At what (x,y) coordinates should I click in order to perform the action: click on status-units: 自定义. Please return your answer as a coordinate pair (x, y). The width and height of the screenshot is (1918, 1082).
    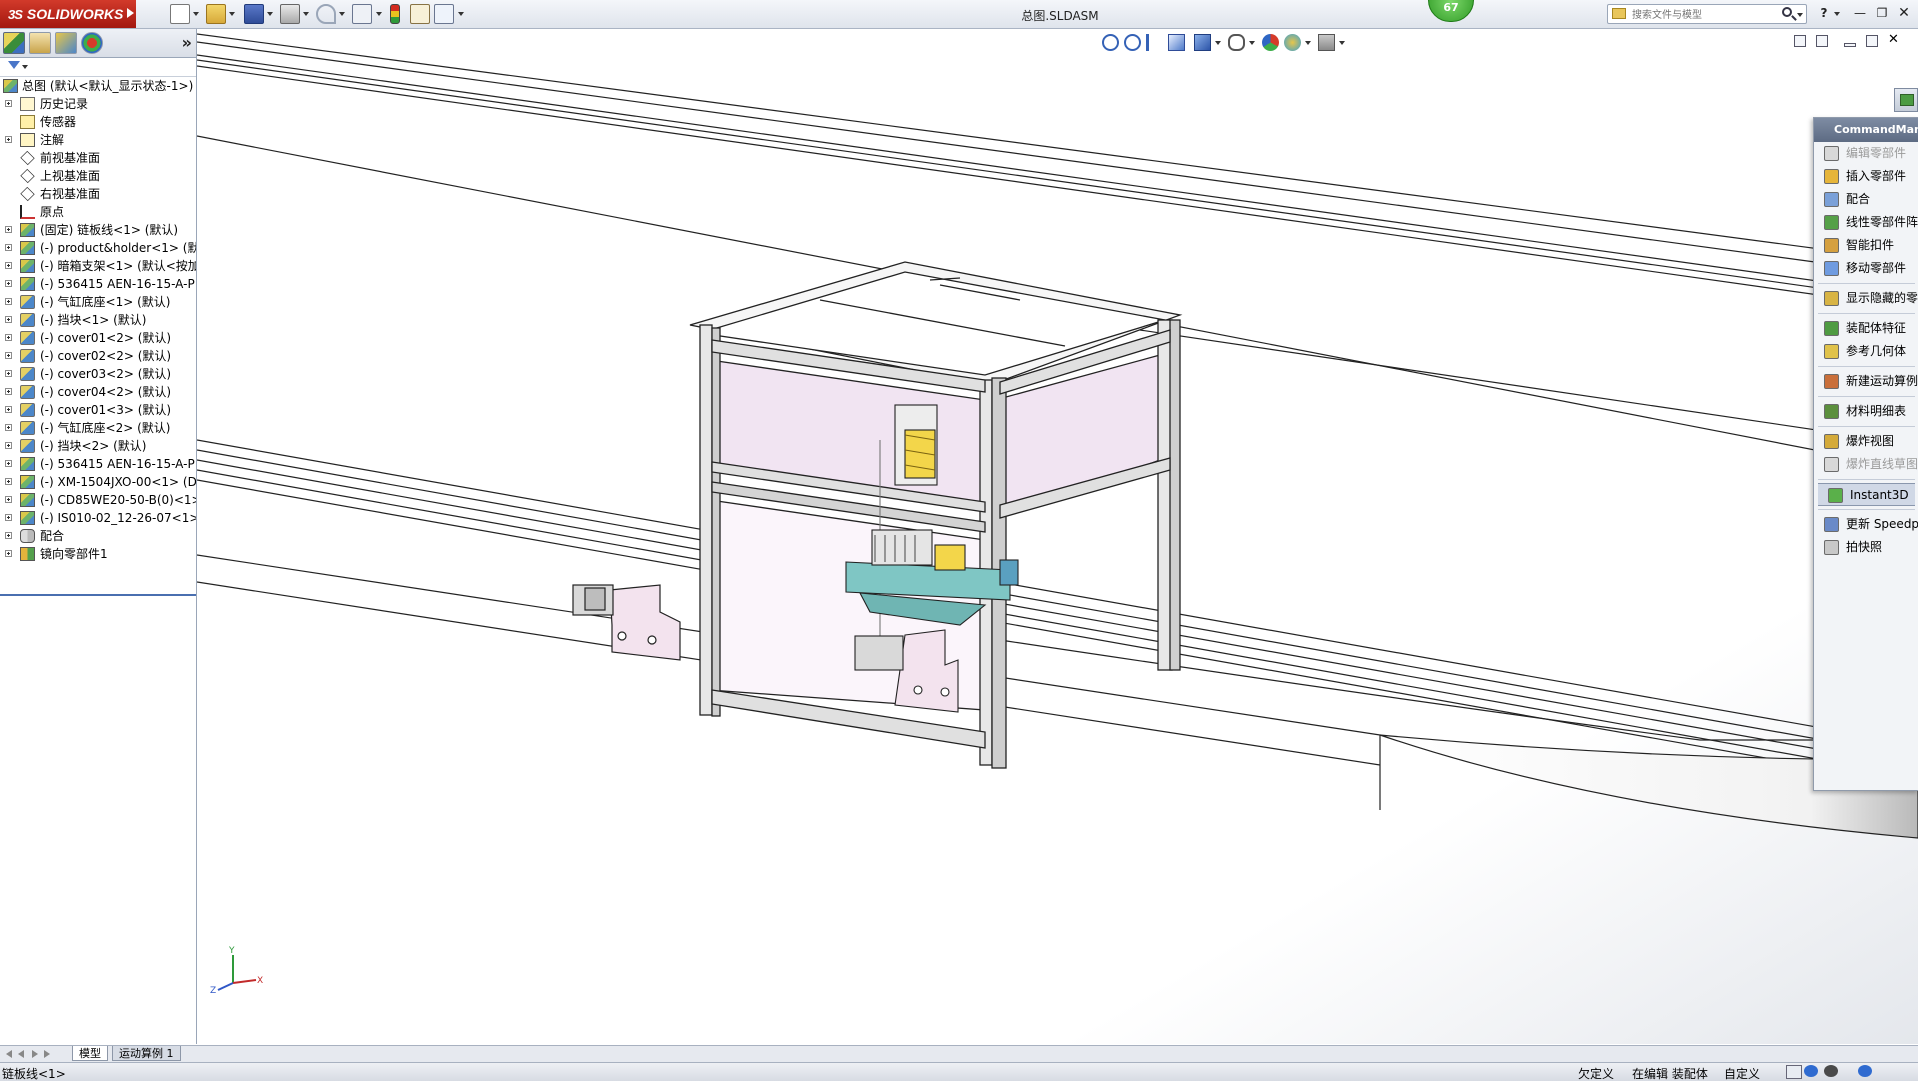
    Looking at the image, I should click on (1742, 1073).